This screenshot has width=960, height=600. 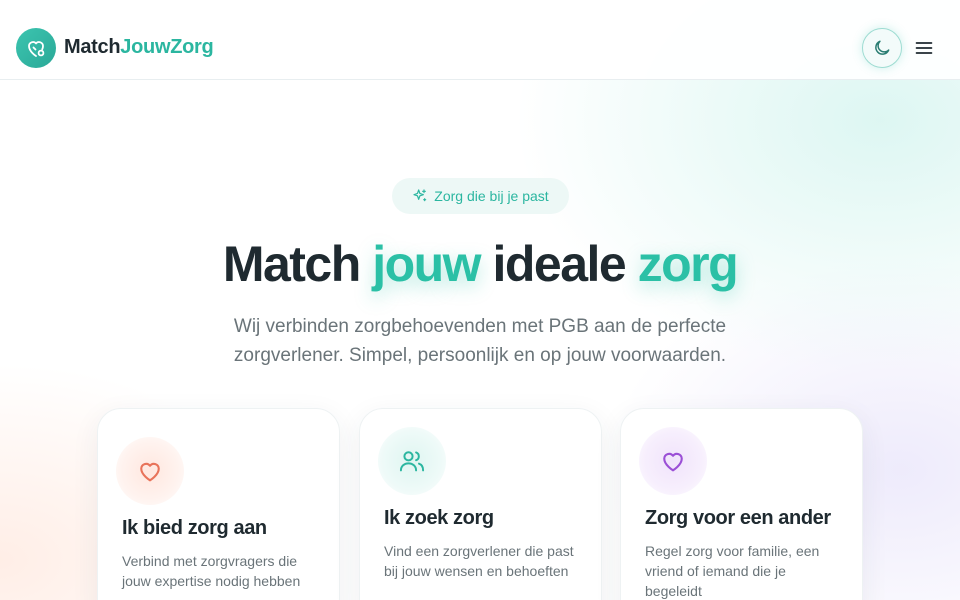 What do you see at coordinates (559, 264) in the screenshot?
I see `hero-title-word: ideale` at bounding box center [559, 264].